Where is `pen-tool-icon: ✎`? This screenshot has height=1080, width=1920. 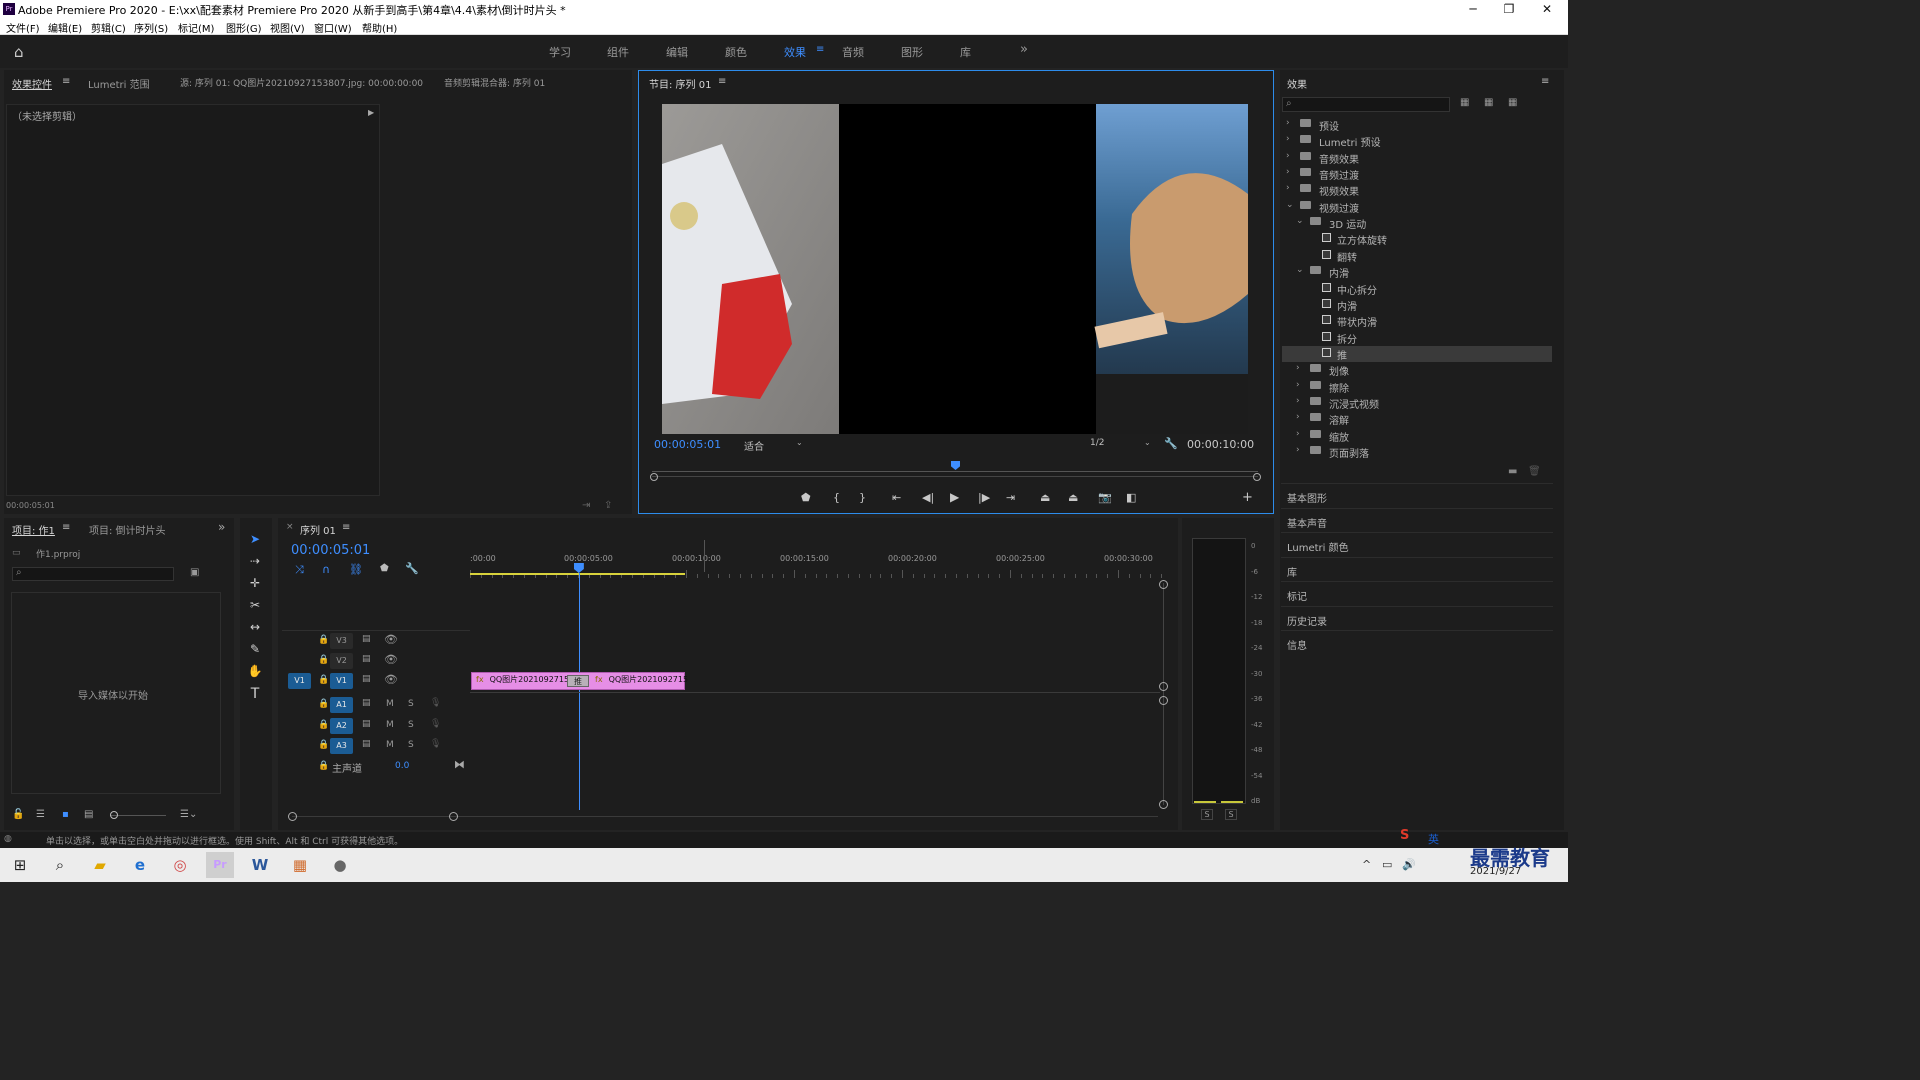 pen-tool-icon: ✎ is located at coordinates (255, 651).